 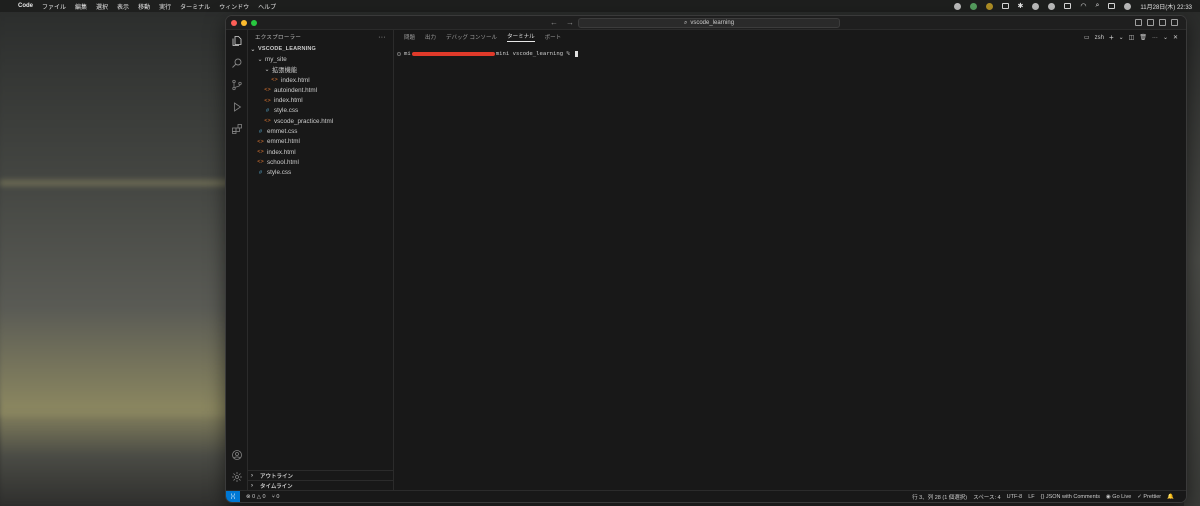 I want to click on search-icon, so click(x=237, y=63).